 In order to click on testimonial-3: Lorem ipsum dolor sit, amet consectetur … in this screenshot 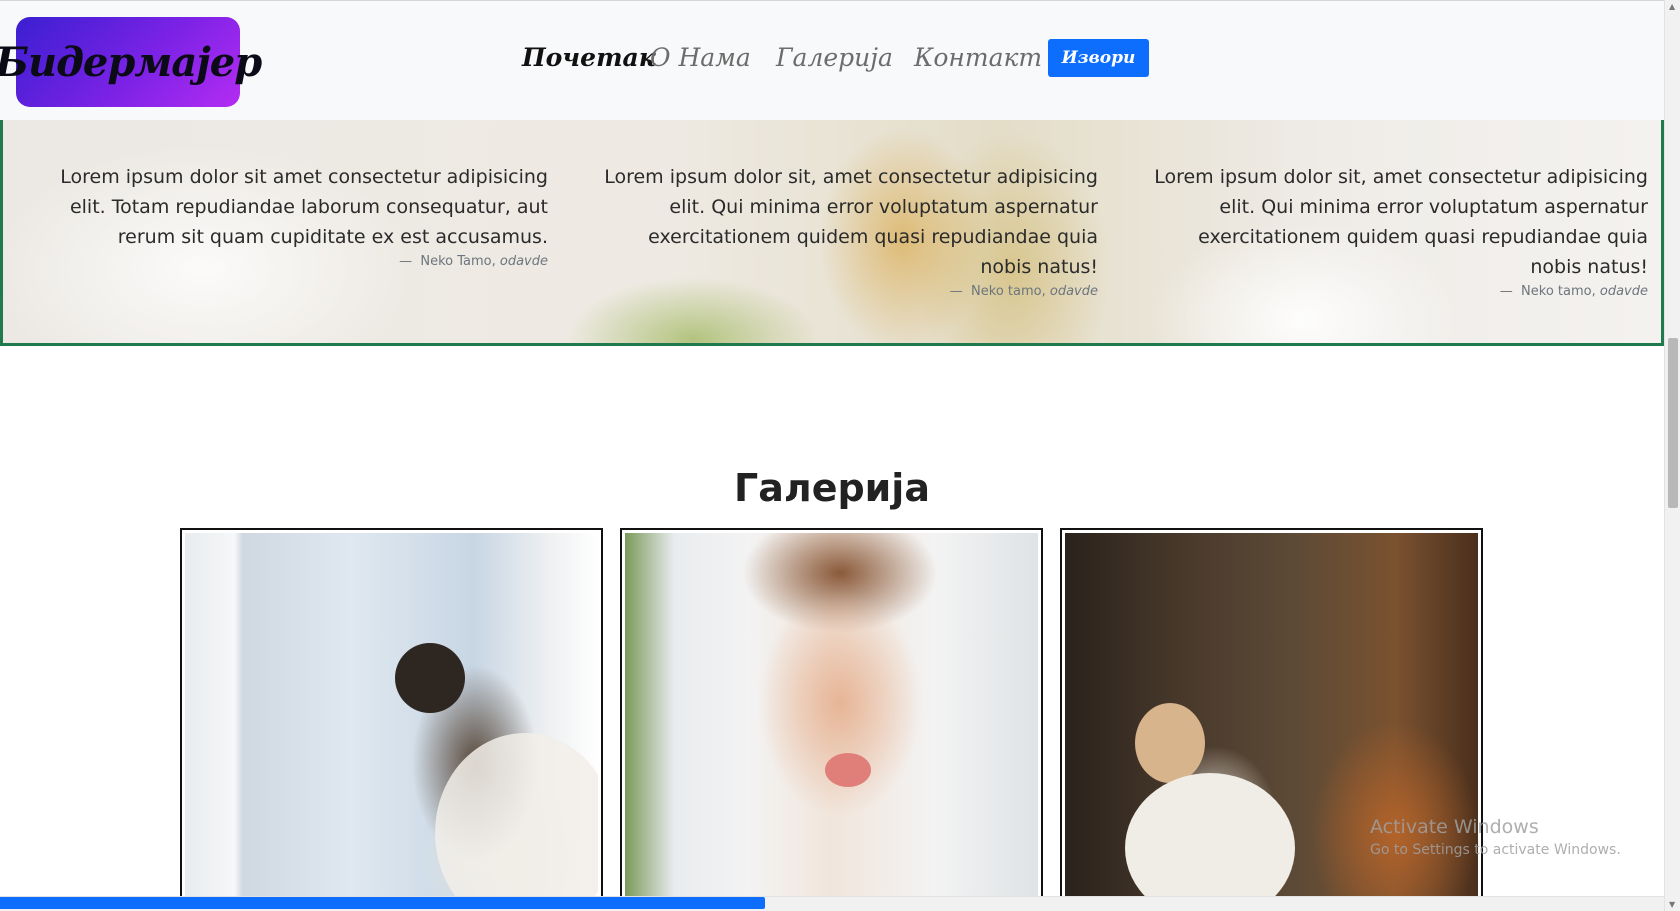, I will do `click(1398, 230)`.